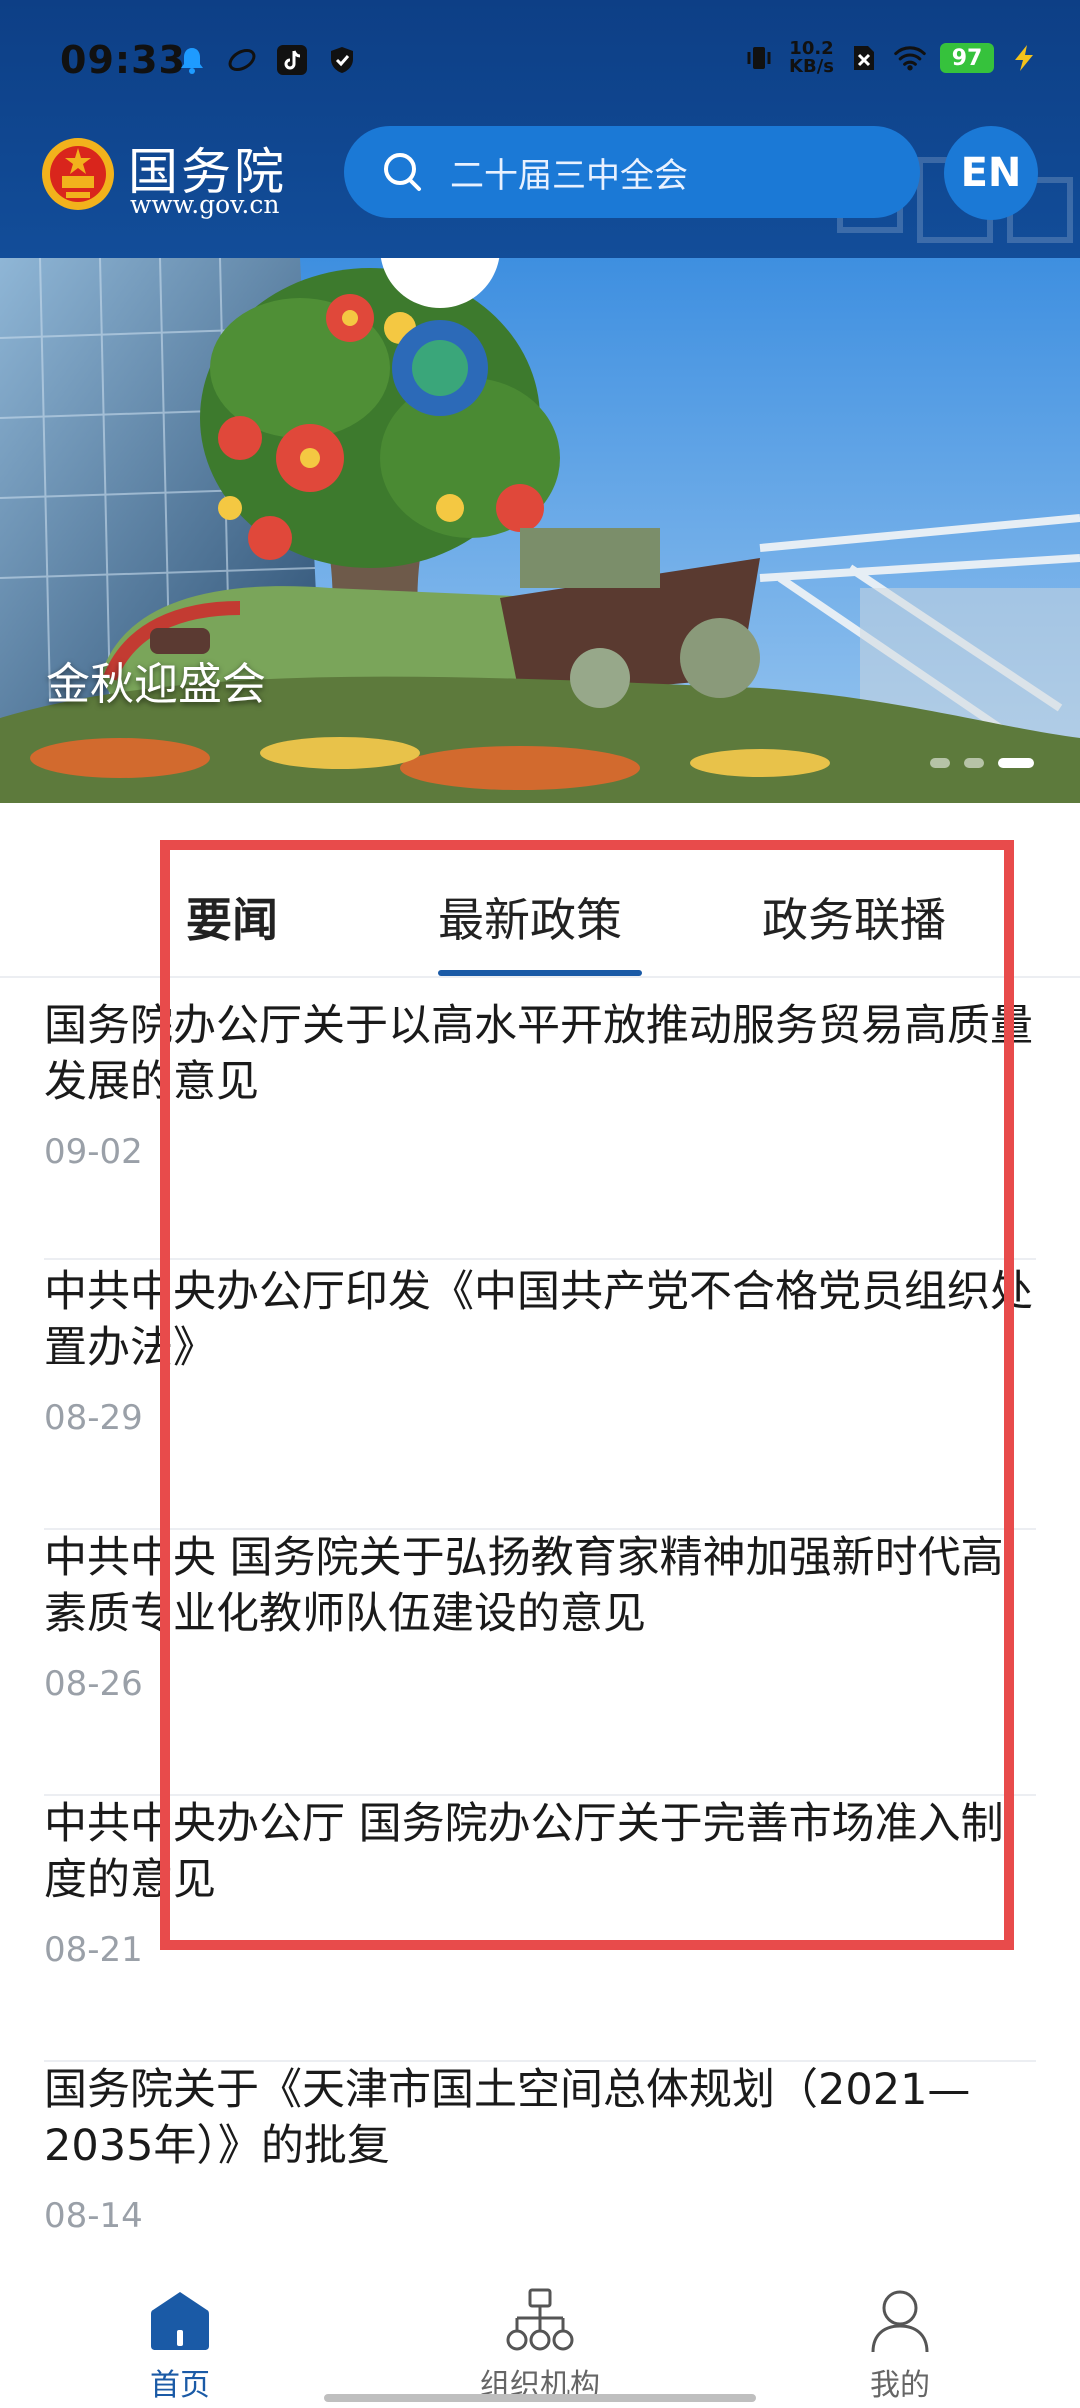 The width and height of the screenshot is (1080, 2408). I want to click on nav-organization: 组织机构, so click(540, 2345).